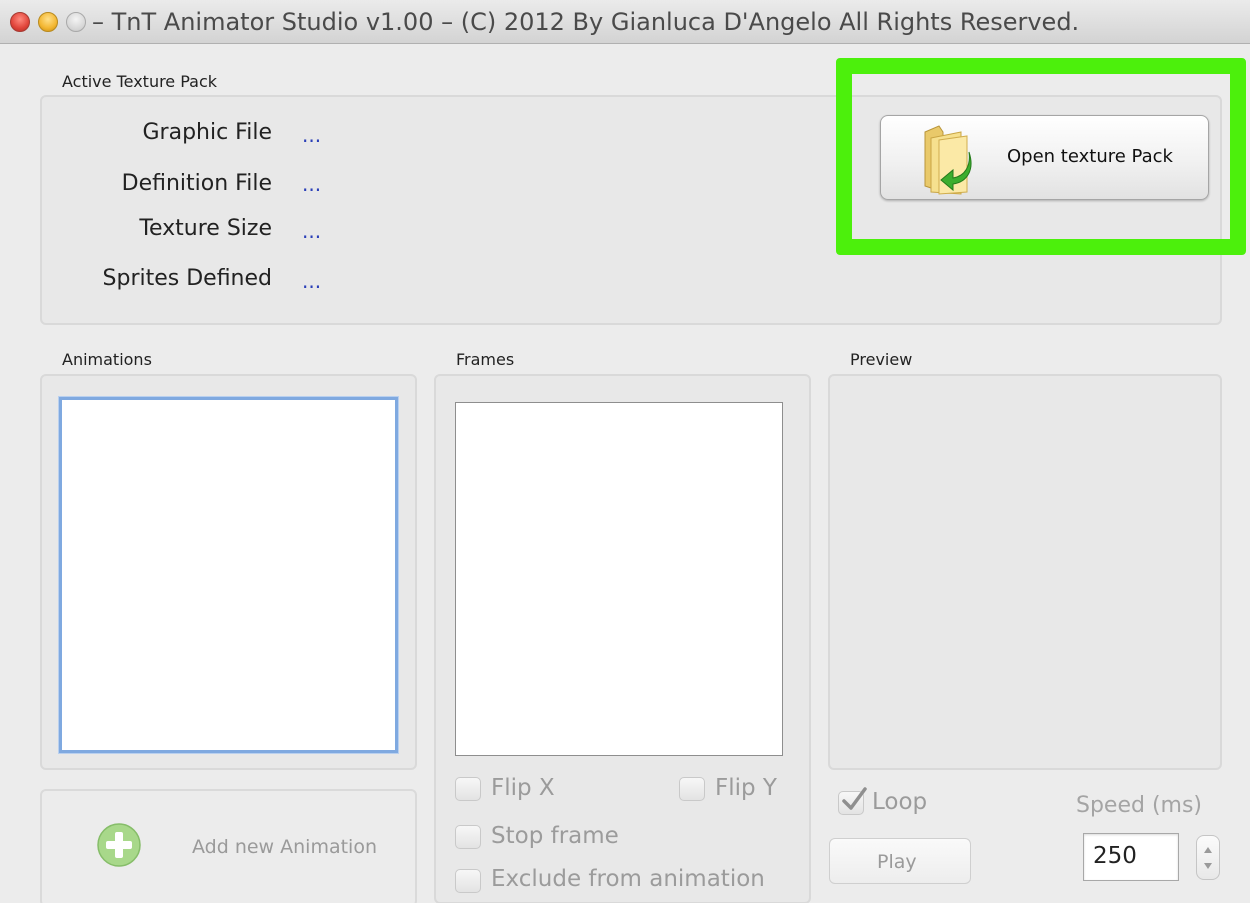 This screenshot has height=903, width=1250. What do you see at coordinates (207, 132) in the screenshot?
I see `graphic-file-label: Graphic File` at bounding box center [207, 132].